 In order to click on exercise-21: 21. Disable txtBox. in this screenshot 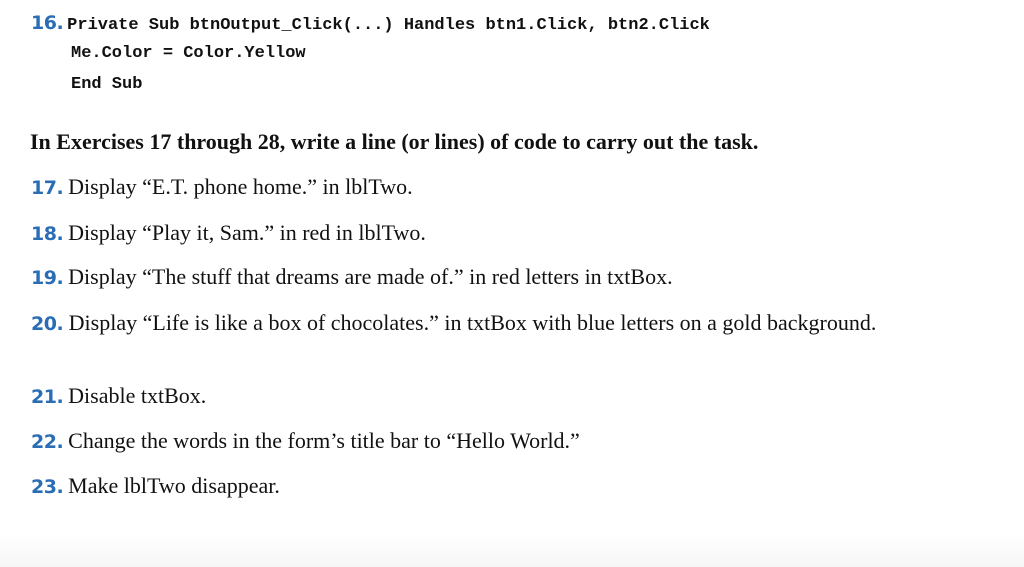, I will do `click(118, 396)`.